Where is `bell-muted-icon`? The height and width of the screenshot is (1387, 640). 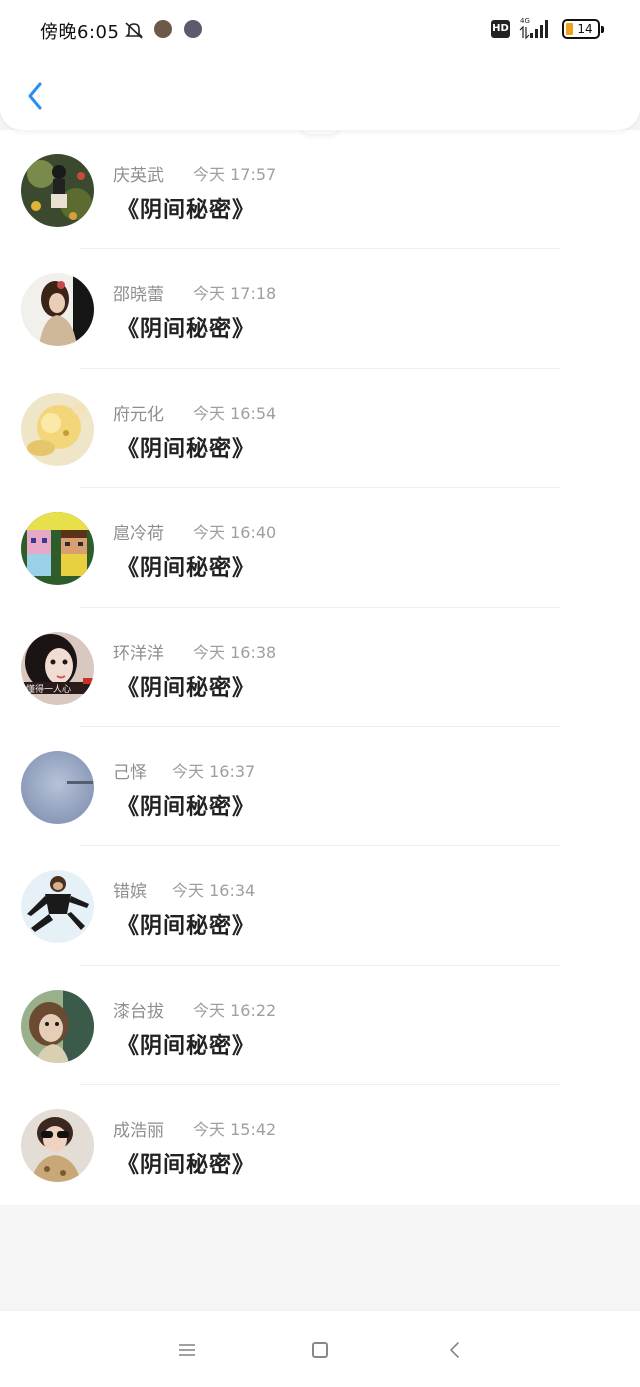
bell-muted-icon is located at coordinates (134, 30).